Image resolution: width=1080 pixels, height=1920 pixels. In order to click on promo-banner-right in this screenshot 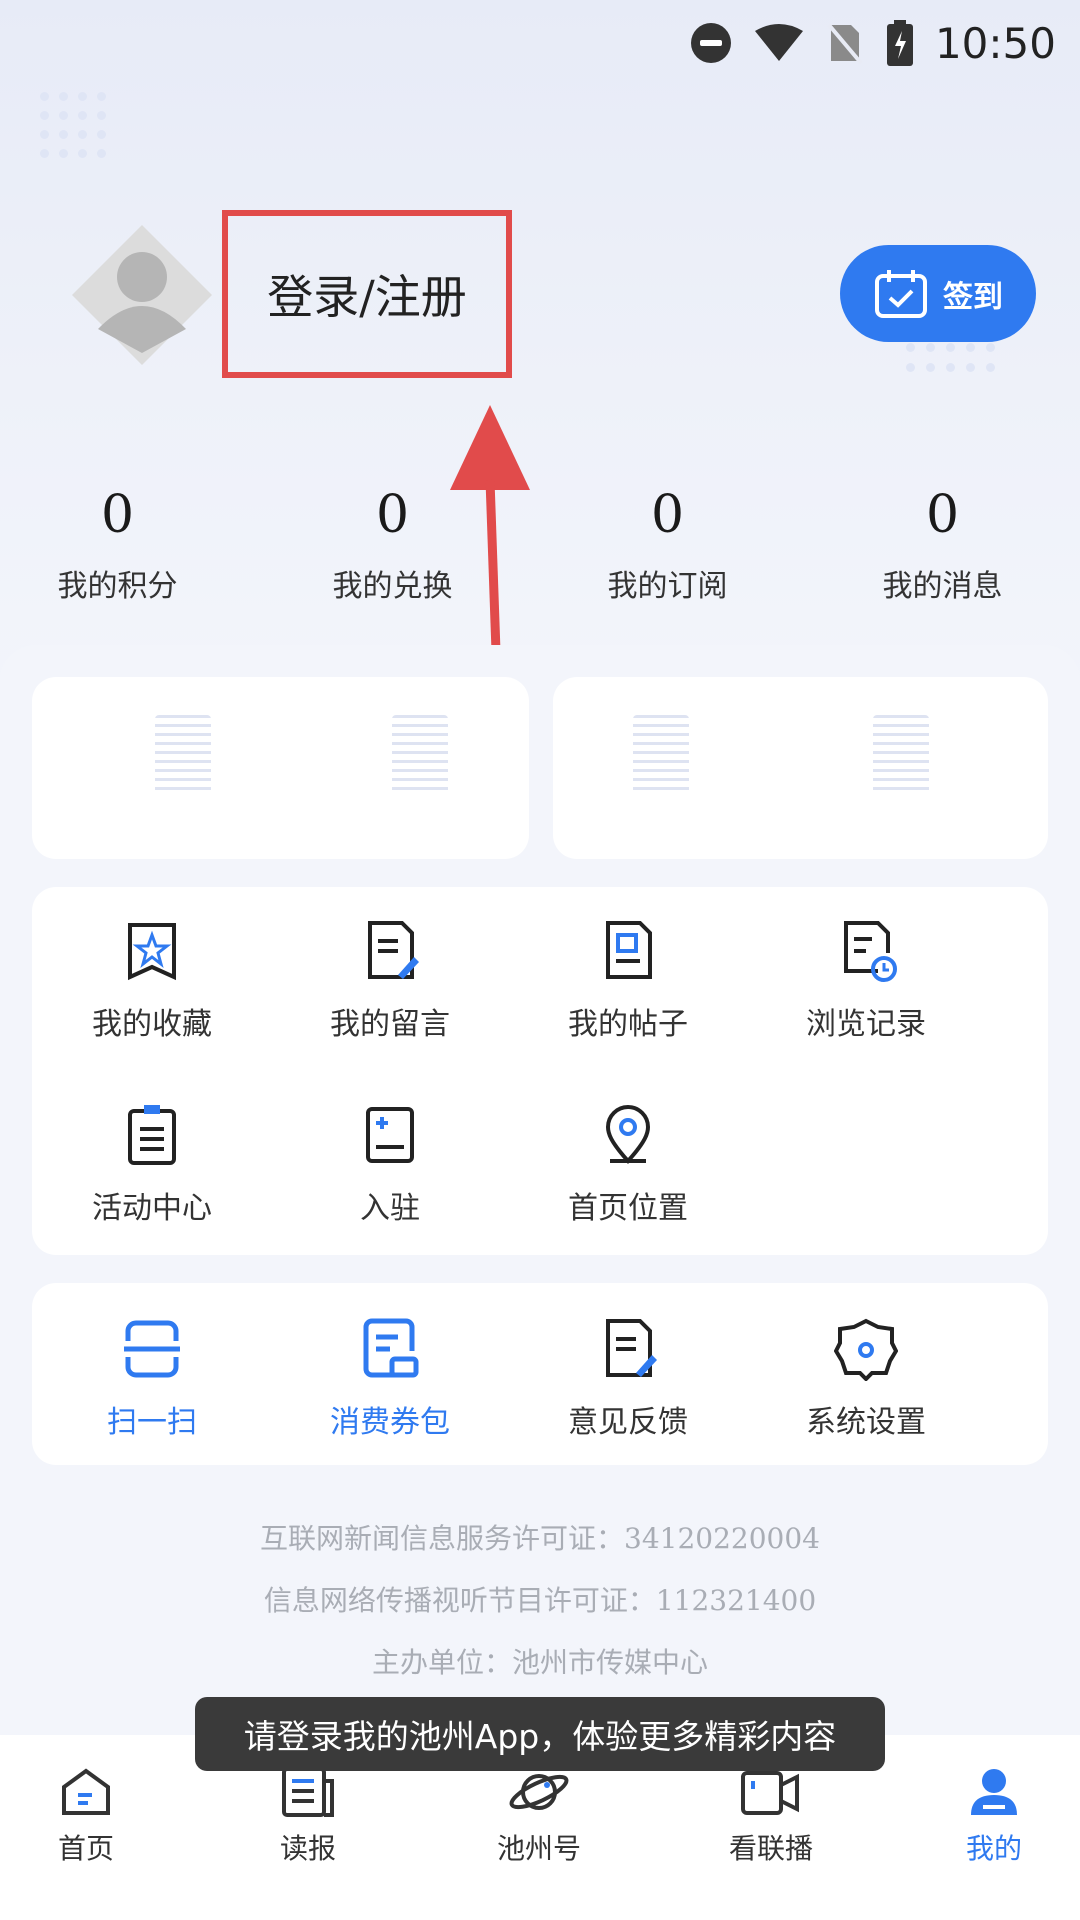, I will do `click(800, 768)`.